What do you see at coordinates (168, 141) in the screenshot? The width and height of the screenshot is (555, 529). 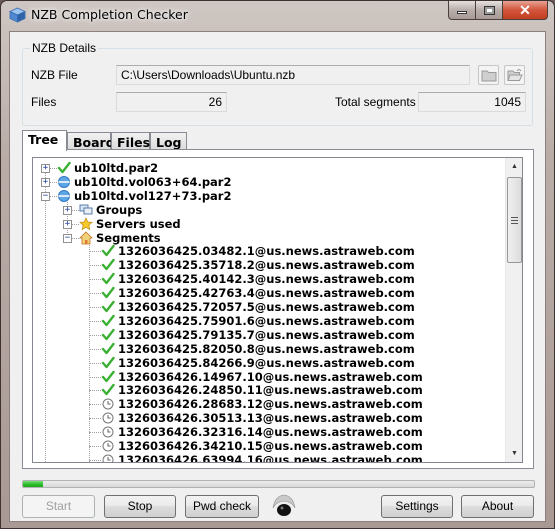 I see `tab-log: Log` at bounding box center [168, 141].